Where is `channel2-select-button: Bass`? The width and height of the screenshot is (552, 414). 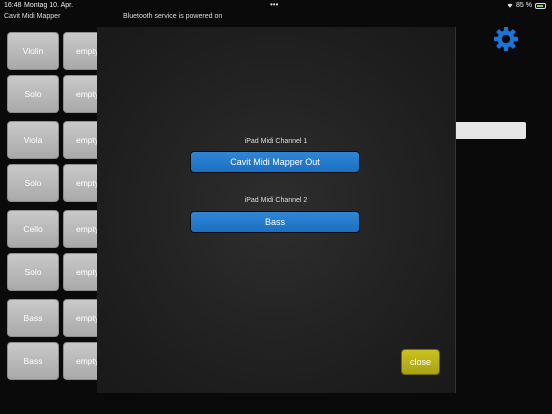
channel2-select-button: Bass is located at coordinates (275, 222).